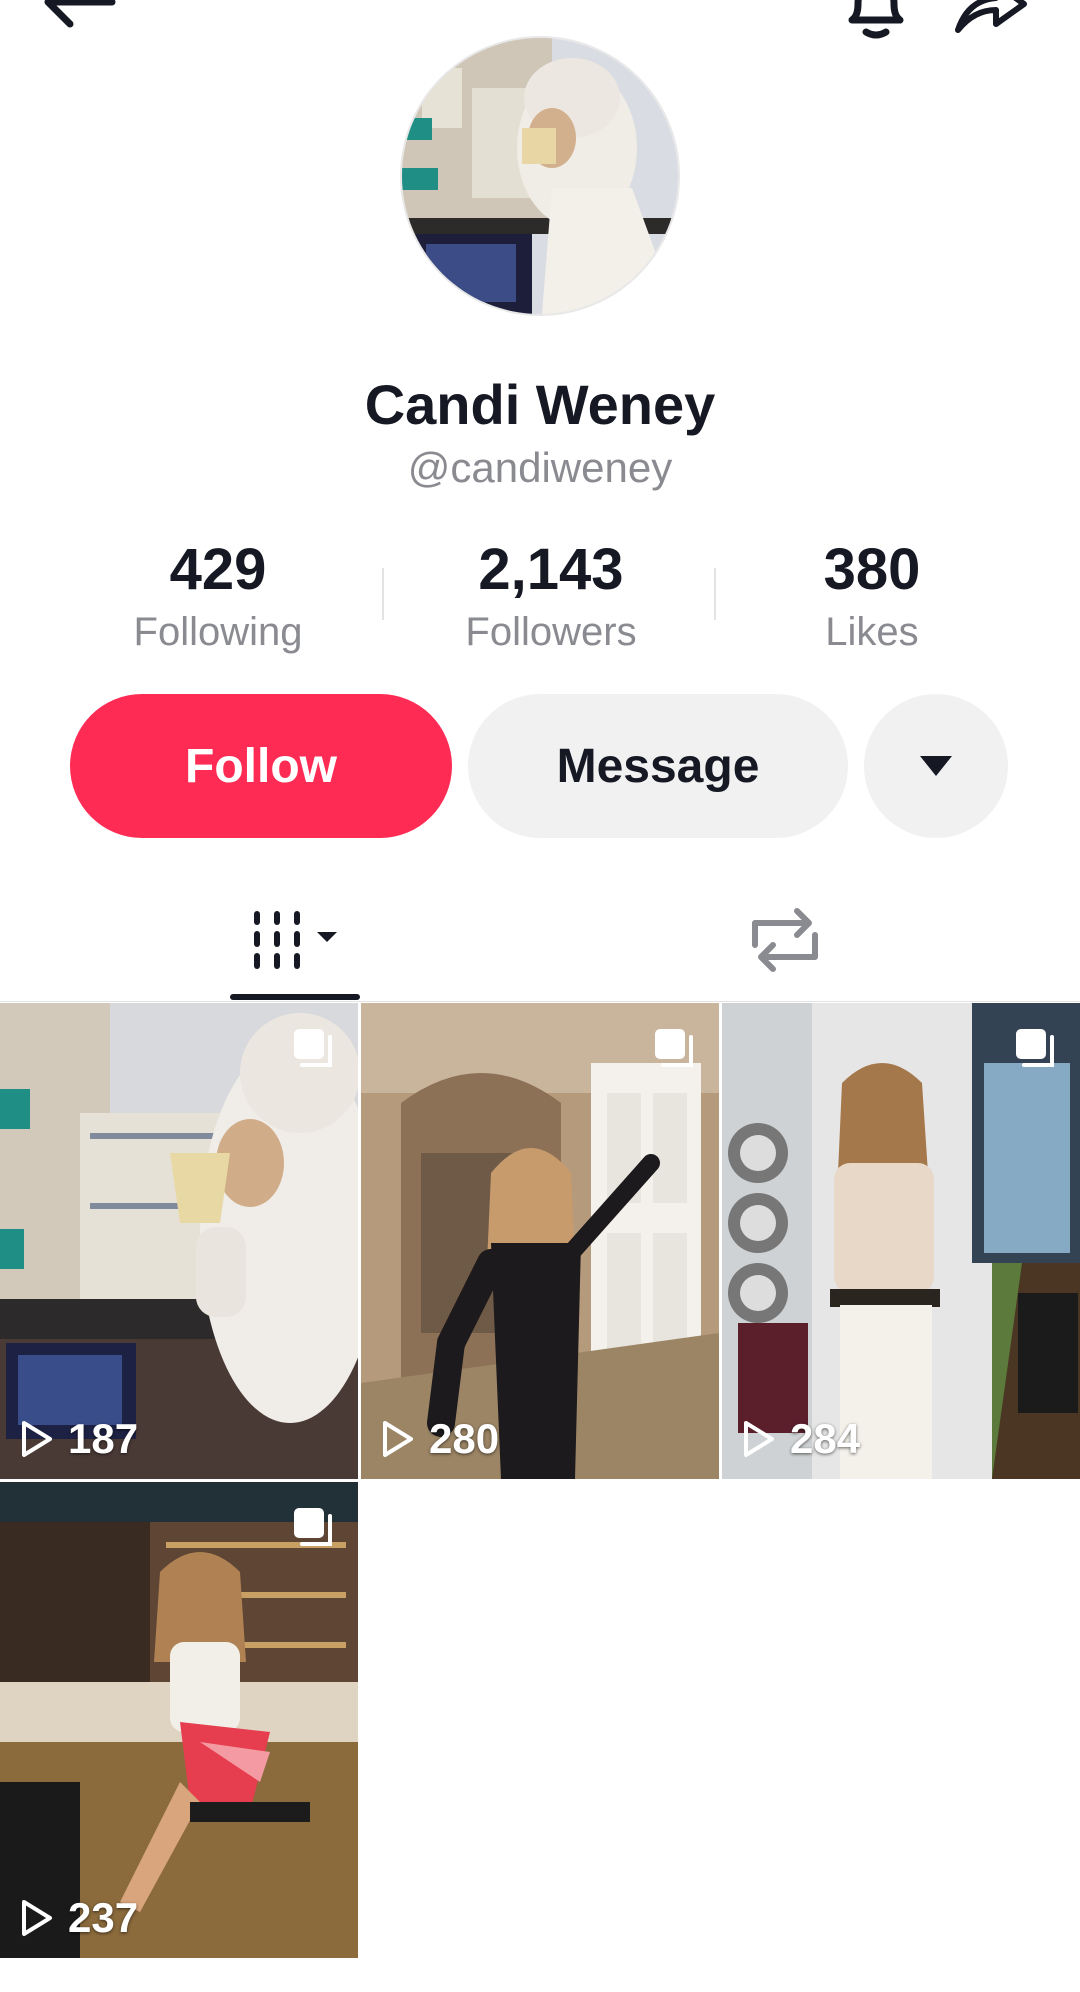  I want to click on profile-stats: 429 Following 2,143 Followers 380 Likes, so click(540, 596).